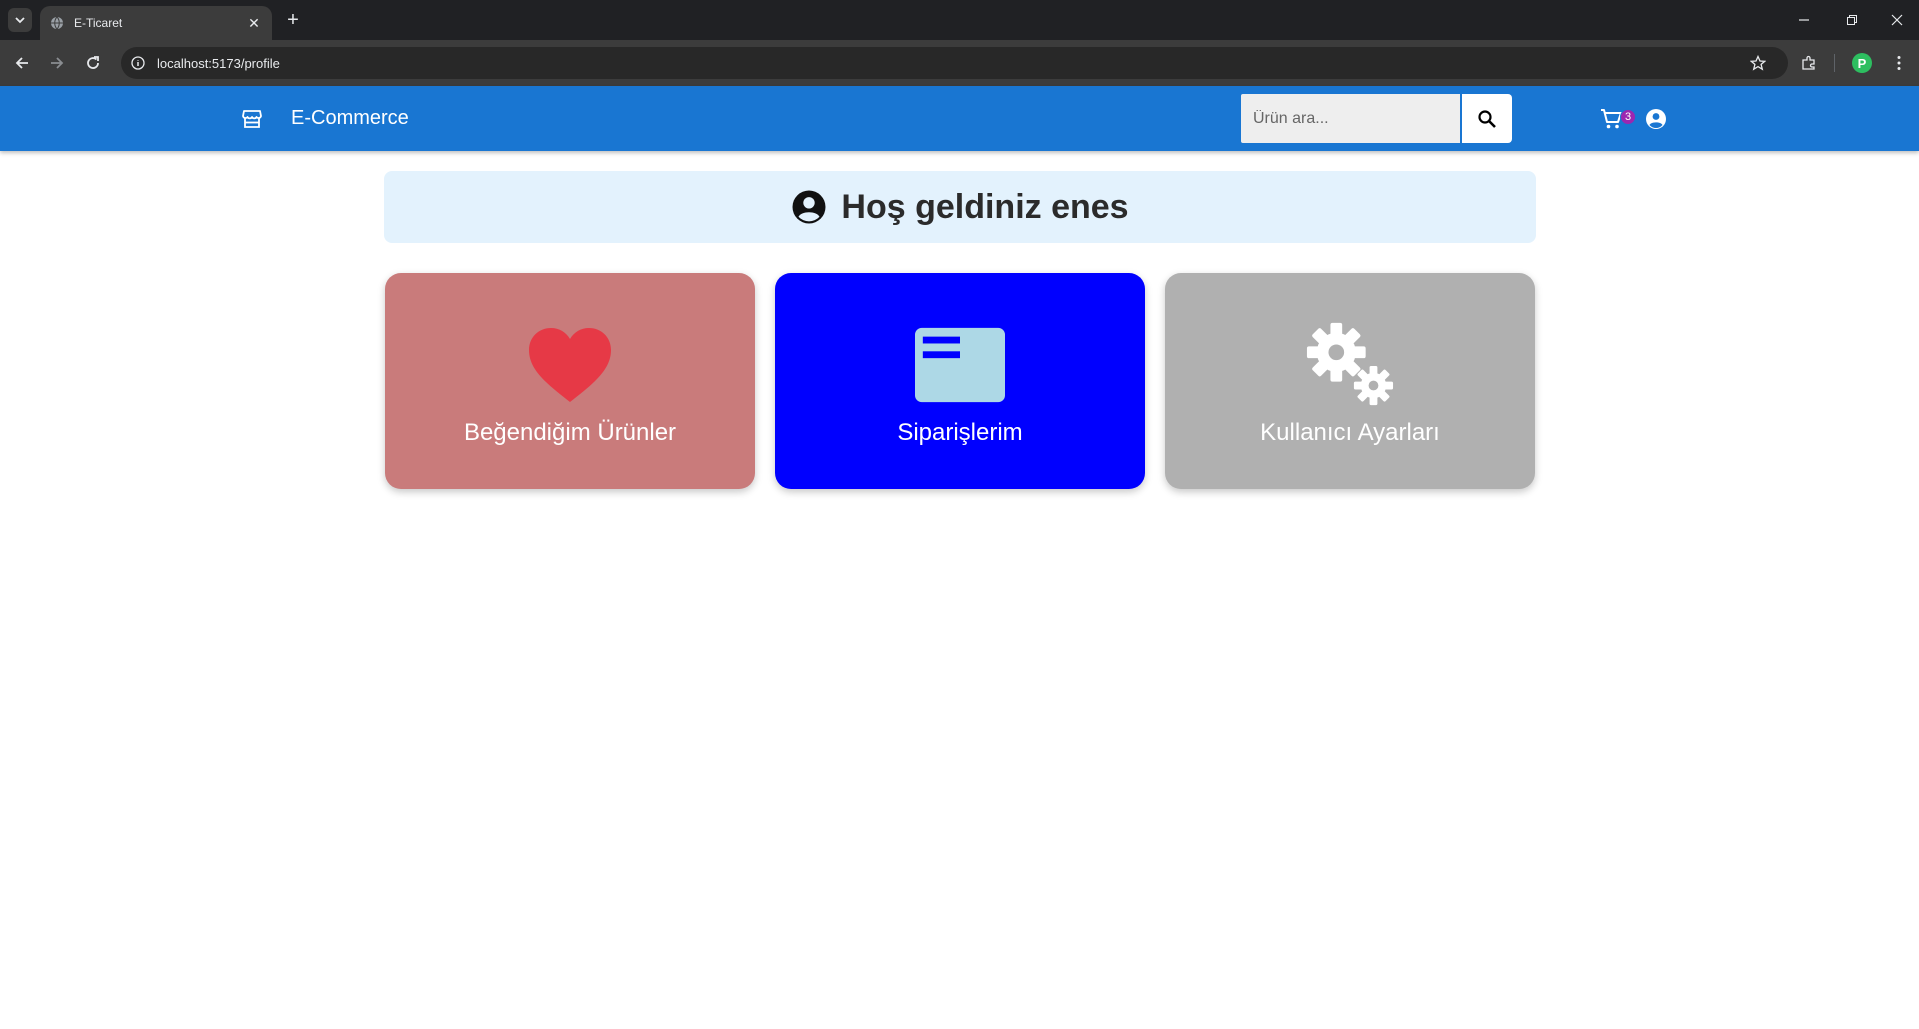 The width and height of the screenshot is (1919, 1029). I want to click on close-window-button, so click(1897, 20).